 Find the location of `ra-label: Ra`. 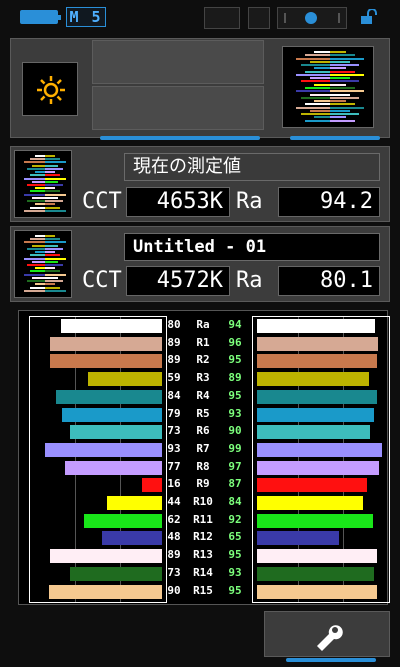

ra-label: Ra is located at coordinates (249, 280).